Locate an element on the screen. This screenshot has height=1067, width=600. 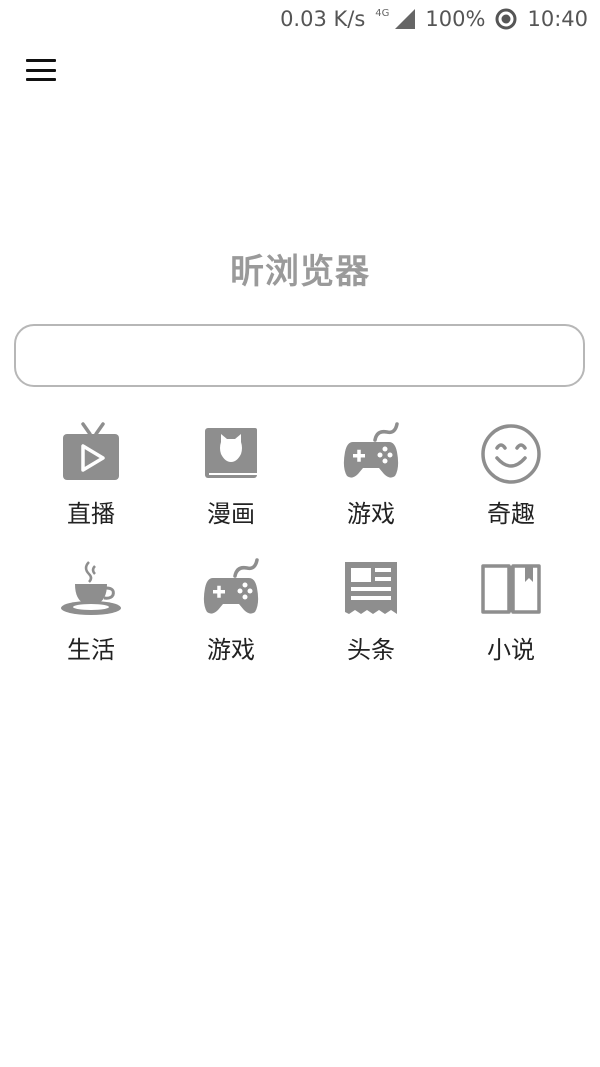
category-comics: 漫画 is located at coordinates (231, 486).